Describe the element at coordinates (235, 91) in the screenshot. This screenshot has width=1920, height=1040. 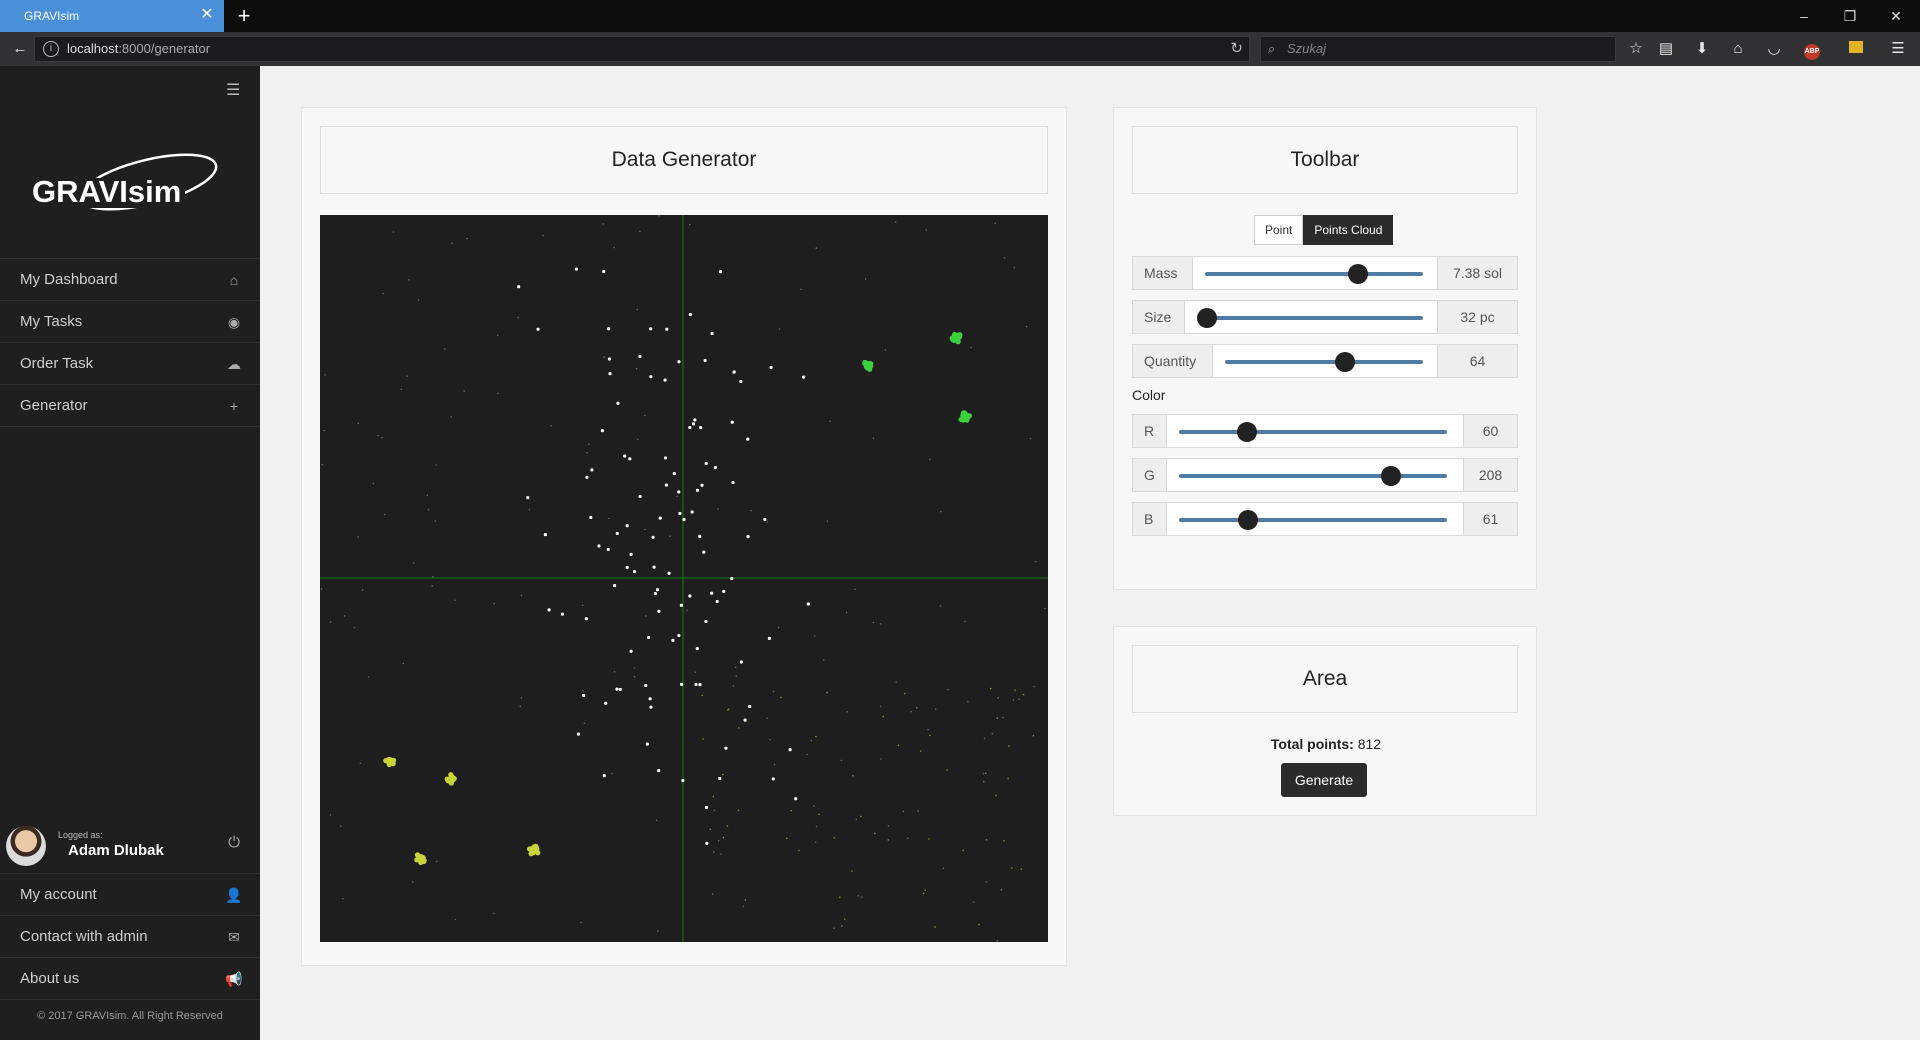
I see `sidebar-toggle-icon: ☰` at that location.